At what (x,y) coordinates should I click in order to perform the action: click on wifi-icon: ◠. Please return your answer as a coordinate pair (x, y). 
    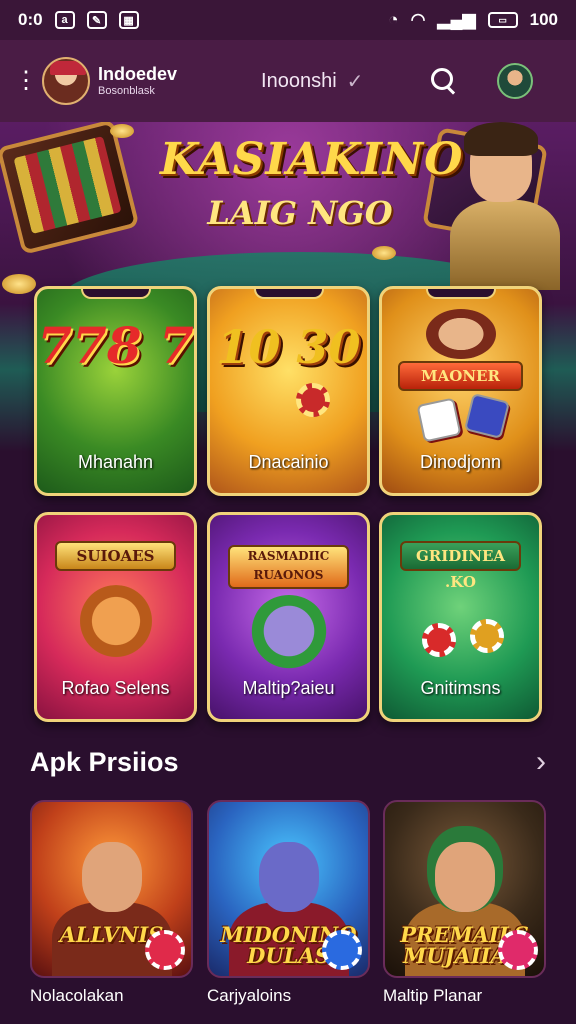
    Looking at the image, I should click on (418, 19).